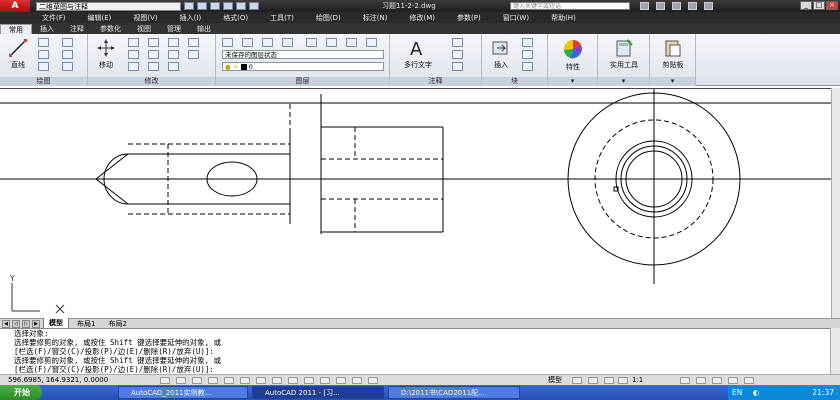 This screenshot has width=840, height=400. I want to click on ducs-icon, so click(293, 380).